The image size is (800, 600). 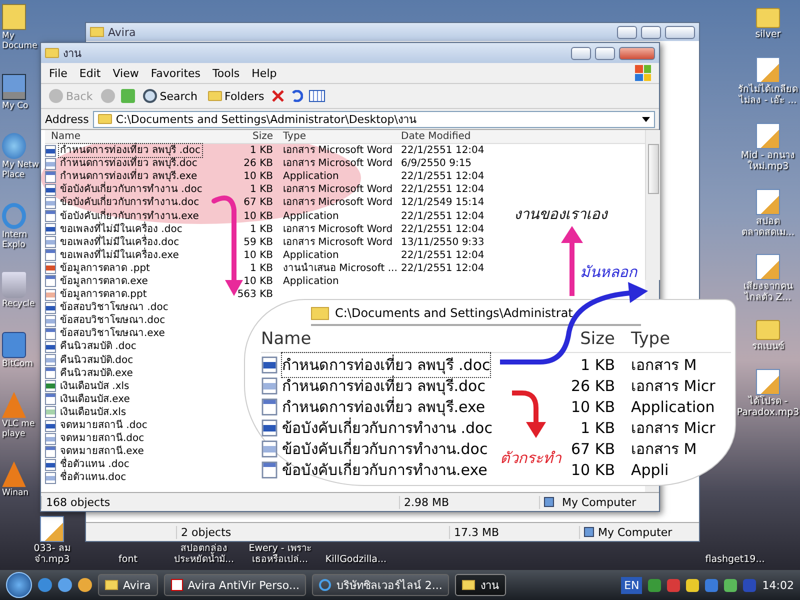 What do you see at coordinates (90, 73) in the screenshot?
I see `menu-item: Edit` at bounding box center [90, 73].